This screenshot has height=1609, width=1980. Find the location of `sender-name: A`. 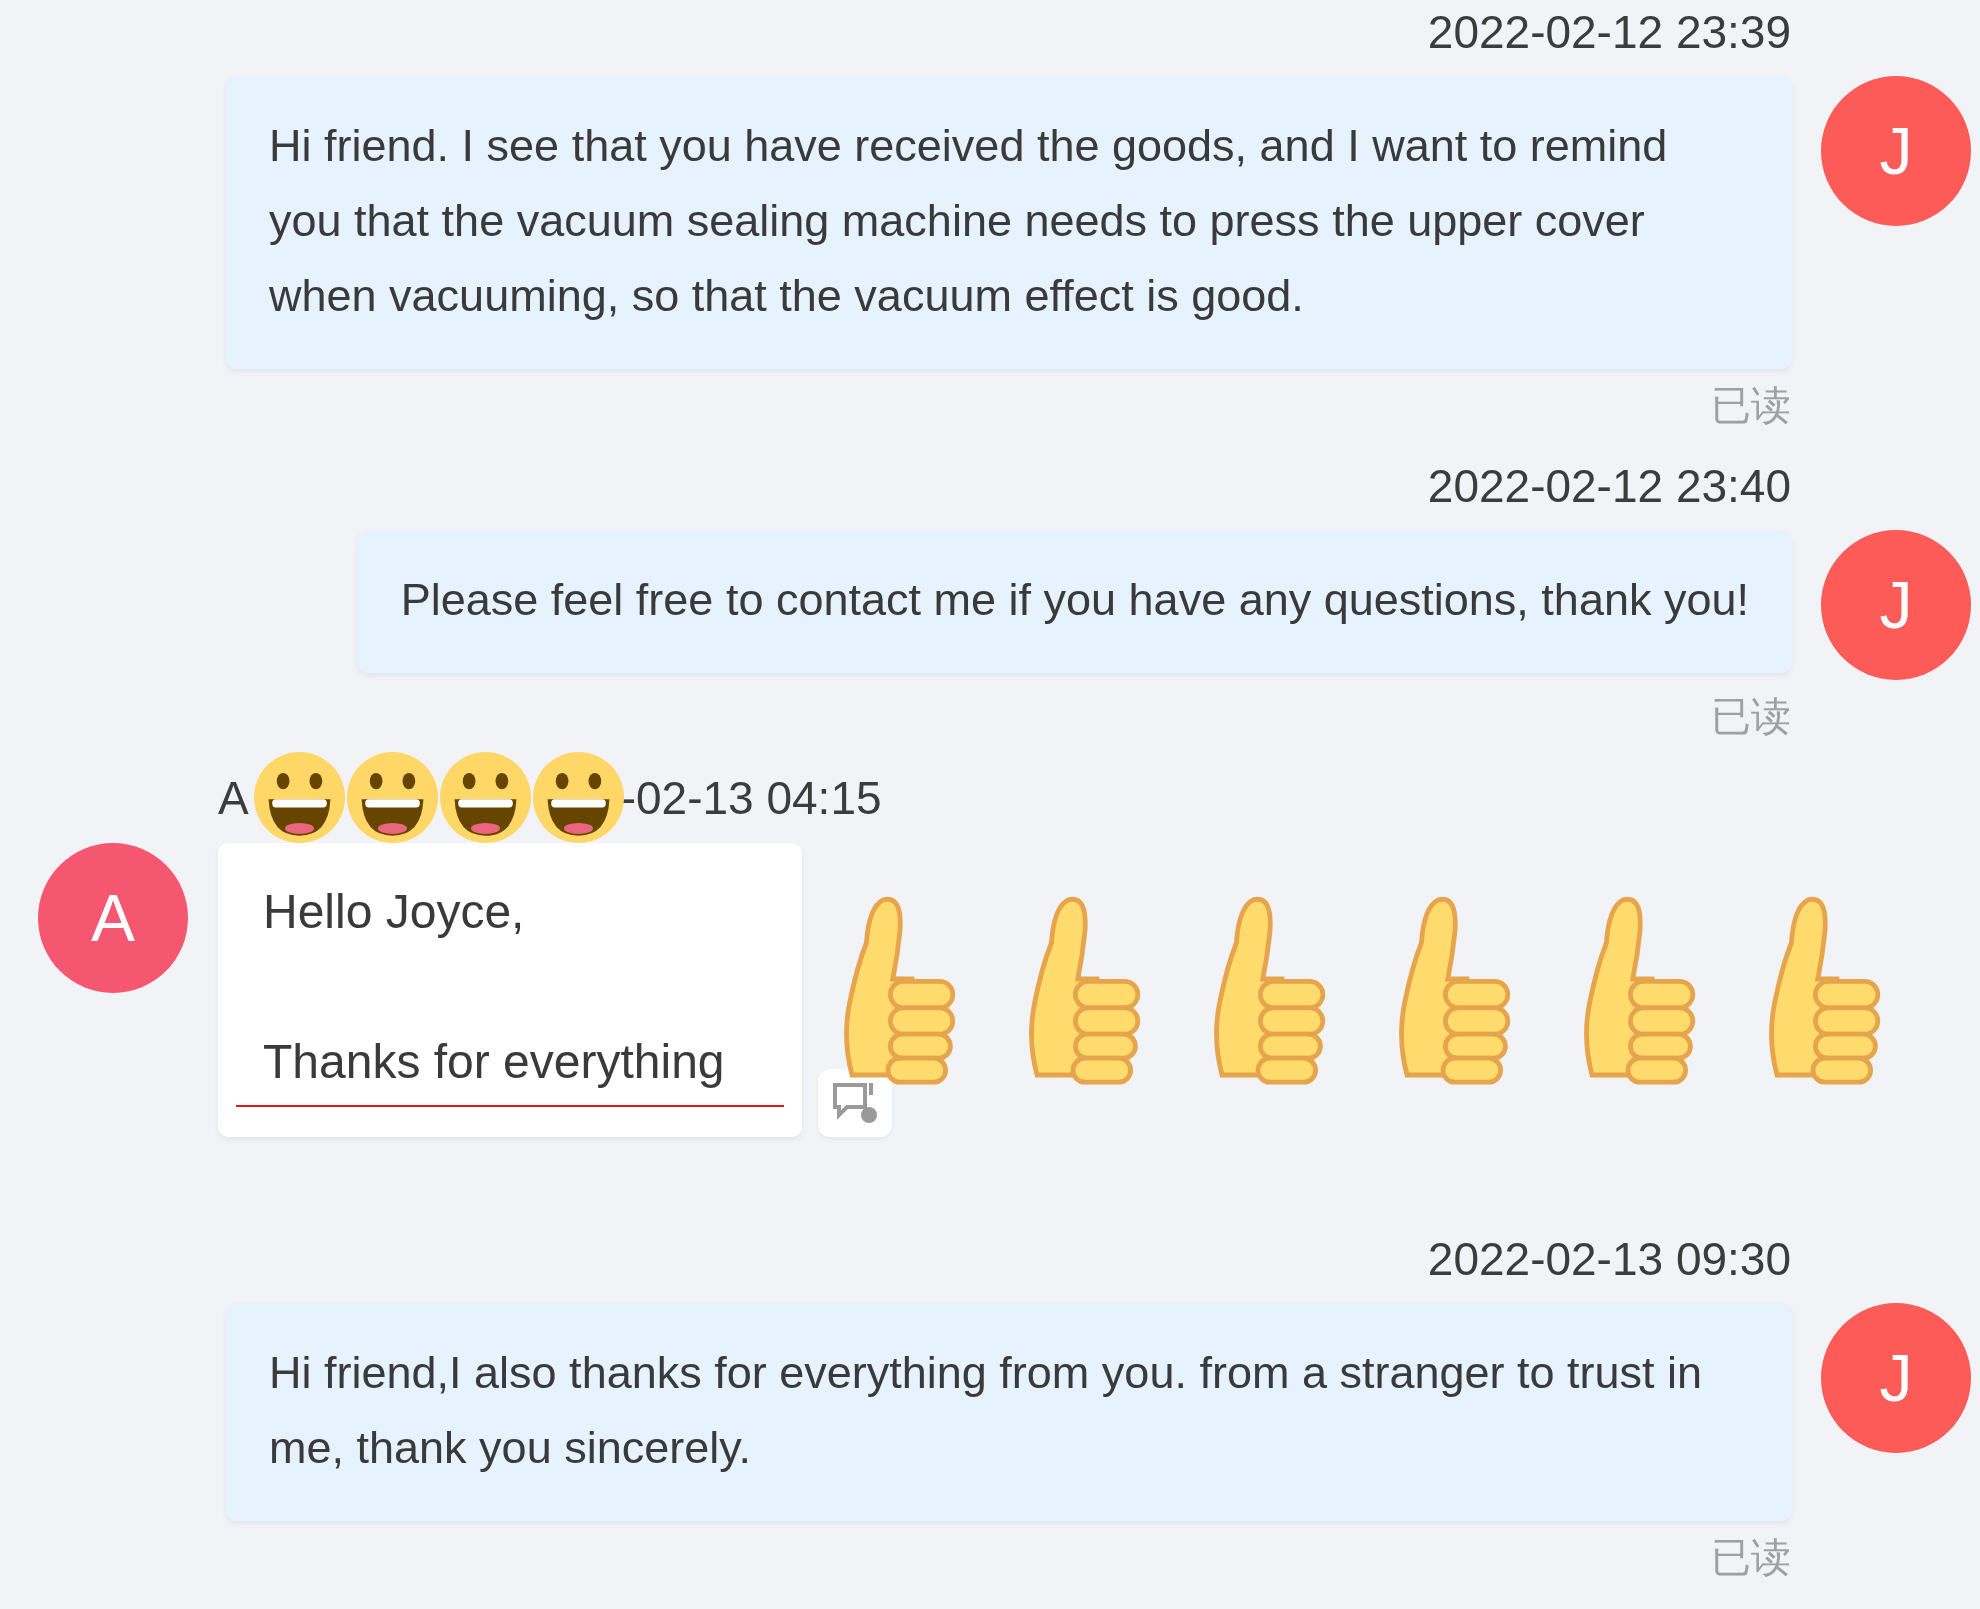

sender-name: A is located at coordinates (233, 797).